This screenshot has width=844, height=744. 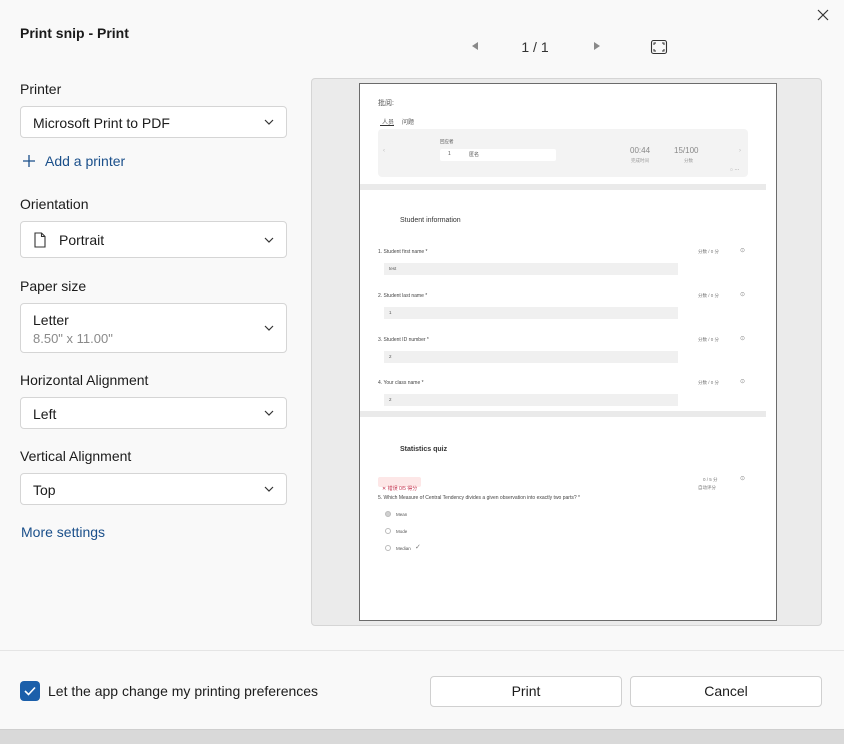 What do you see at coordinates (640, 150) in the screenshot?
I see `completion-time: 00:44` at bounding box center [640, 150].